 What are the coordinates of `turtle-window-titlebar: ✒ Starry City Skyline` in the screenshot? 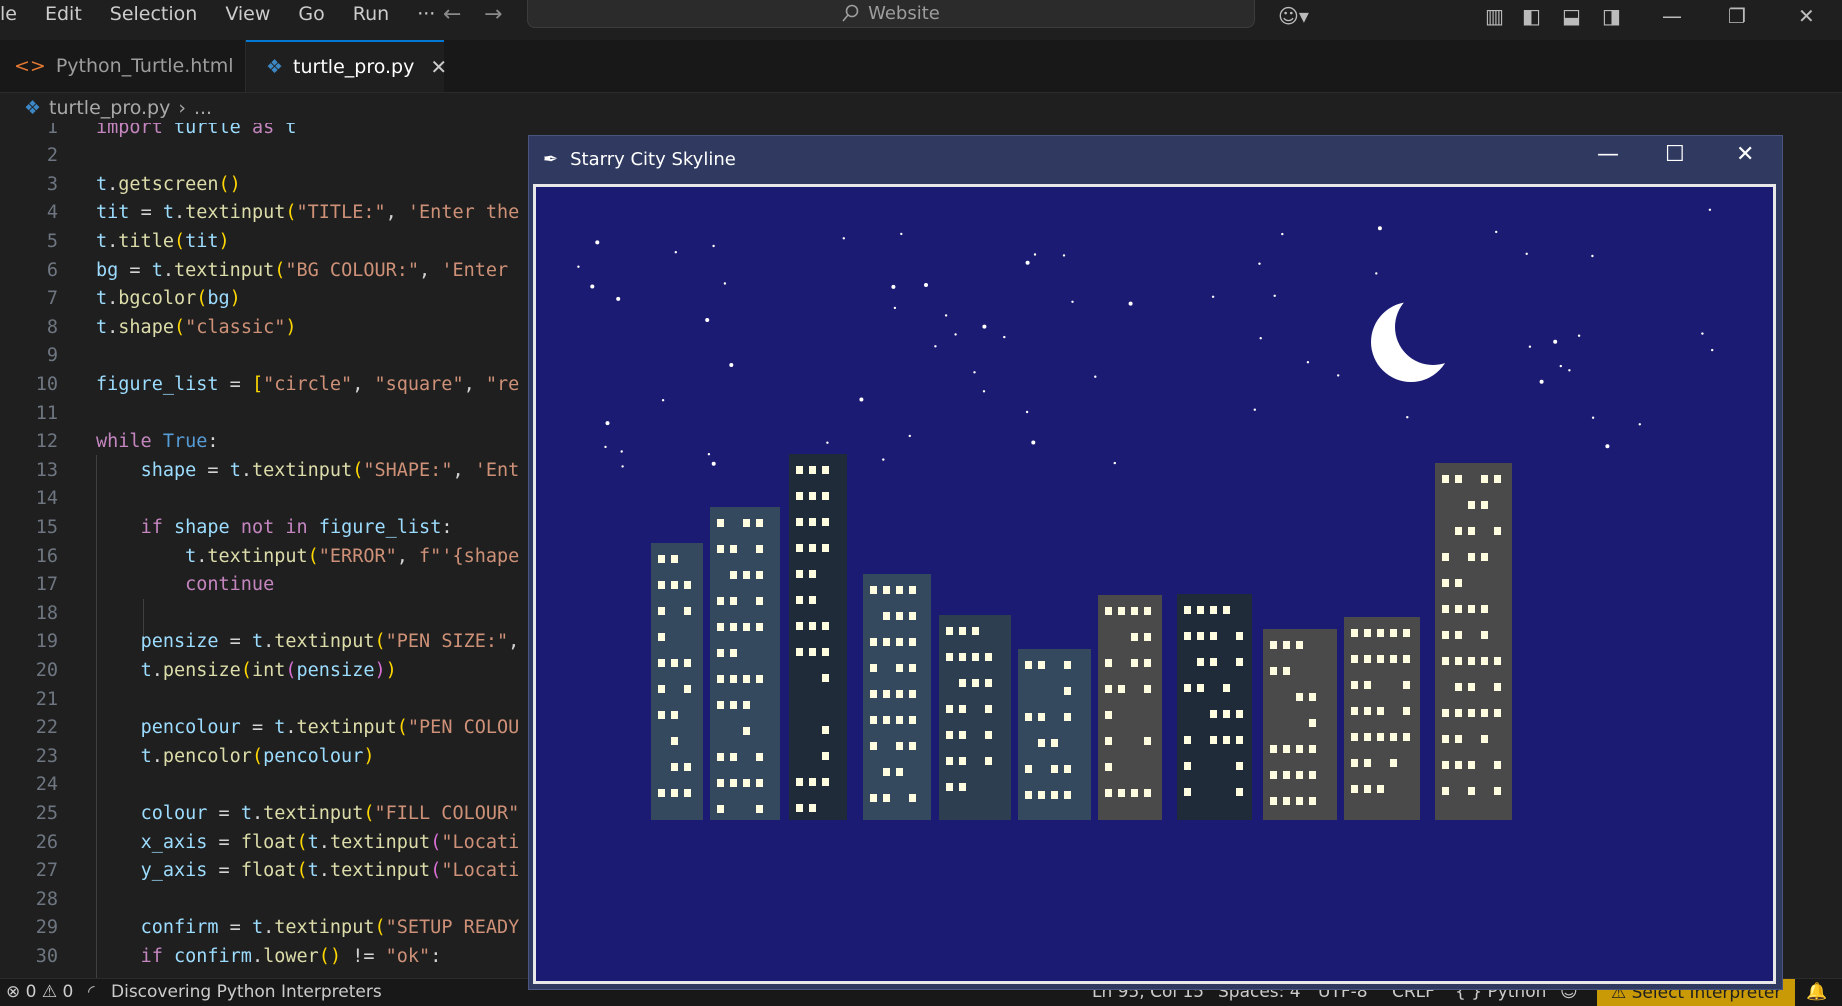 It's located at (1155, 159).